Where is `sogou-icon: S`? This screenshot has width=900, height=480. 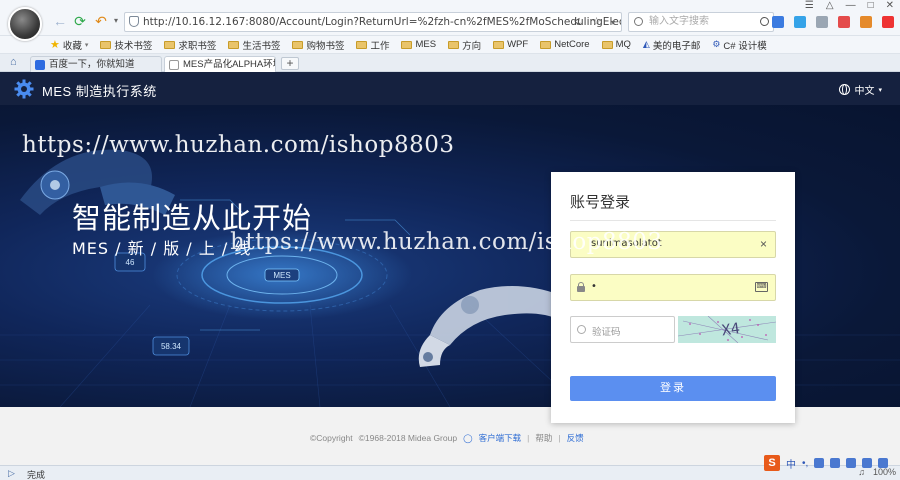
sogou-icon: S is located at coordinates (772, 463).